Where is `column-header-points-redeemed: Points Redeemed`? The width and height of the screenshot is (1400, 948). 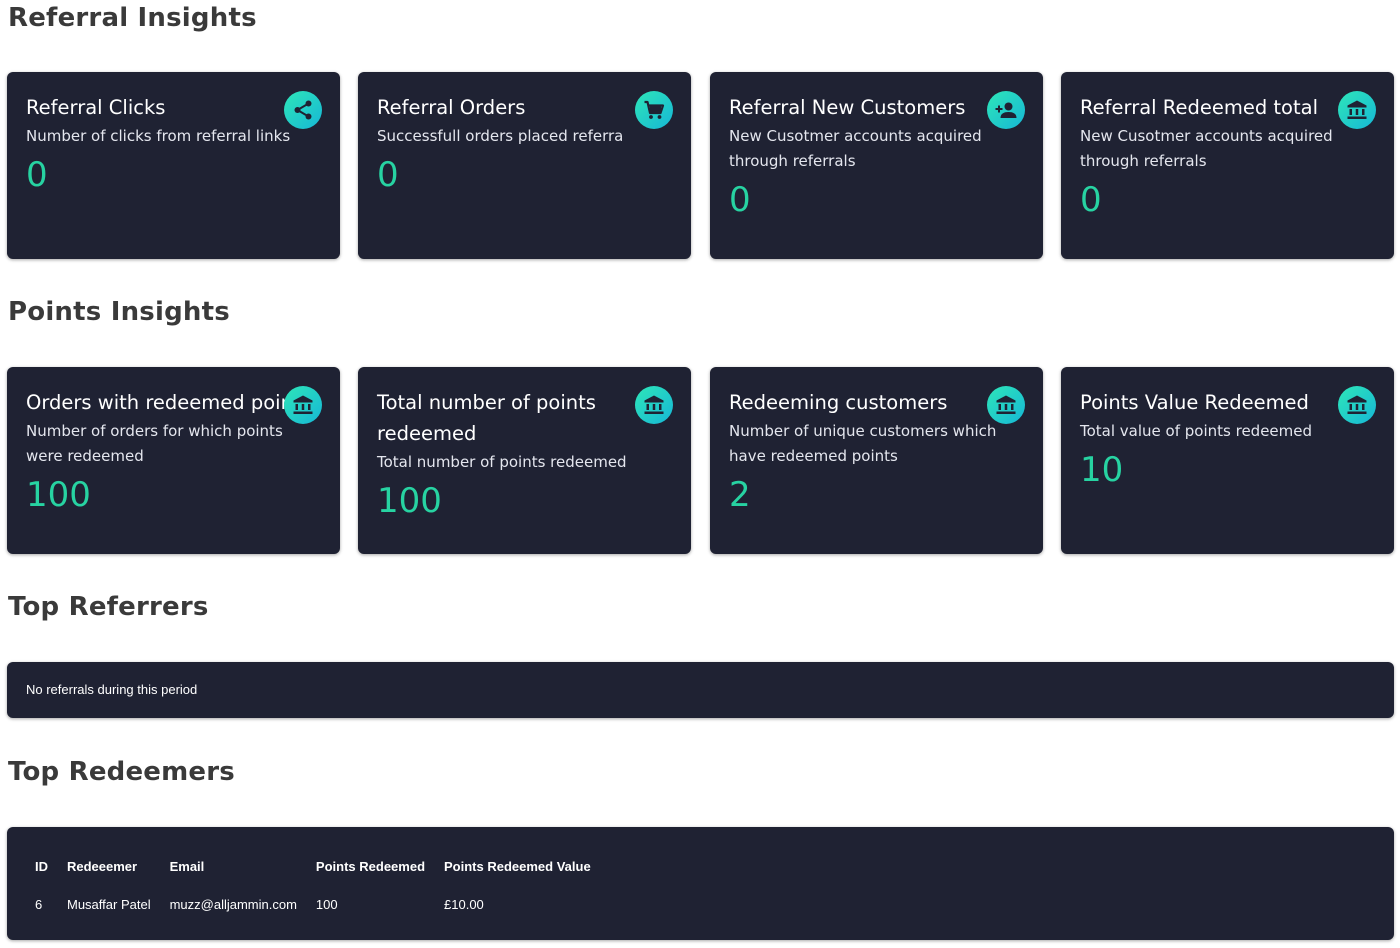 column-header-points-redeemed: Points Redeemed is located at coordinates (370, 866).